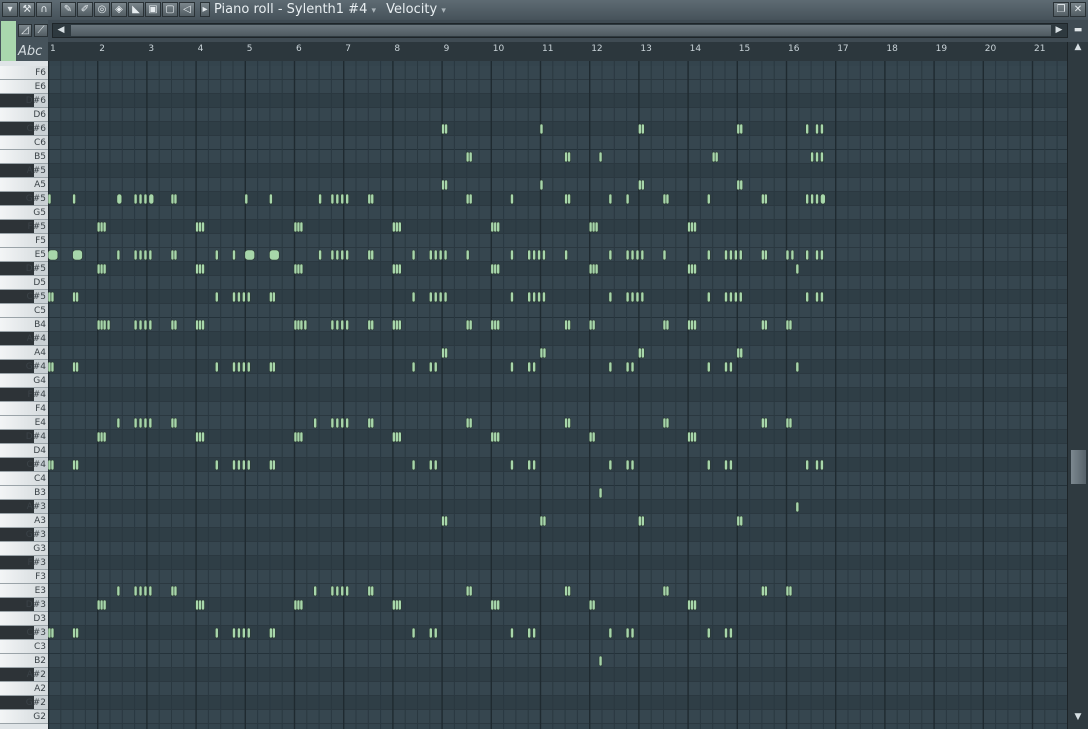 The height and width of the screenshot is (729, 1088). Describe the element at coordinates (41, 30) in the screenshot. I see `pencil-icon: ⟋` at that location.